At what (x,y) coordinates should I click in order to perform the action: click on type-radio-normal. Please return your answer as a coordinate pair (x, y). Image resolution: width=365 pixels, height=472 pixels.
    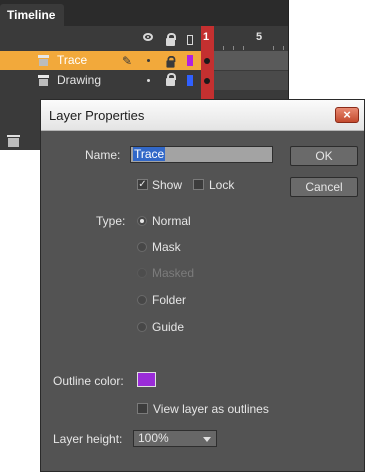
    Looking at the image, I should click on (142, 221).